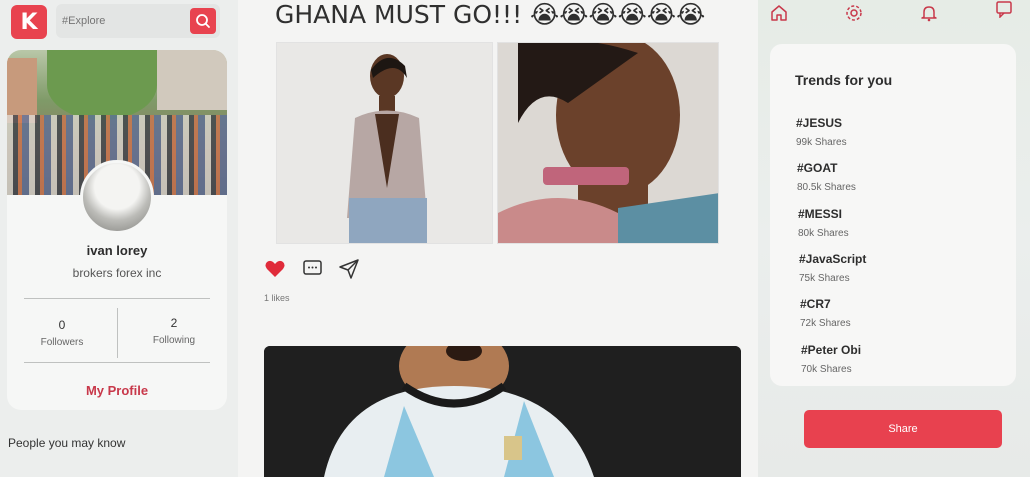 Image resolution: width=1030 pixels, height=477 pixels. I want to click on share-button: Share, so click(903, 429).